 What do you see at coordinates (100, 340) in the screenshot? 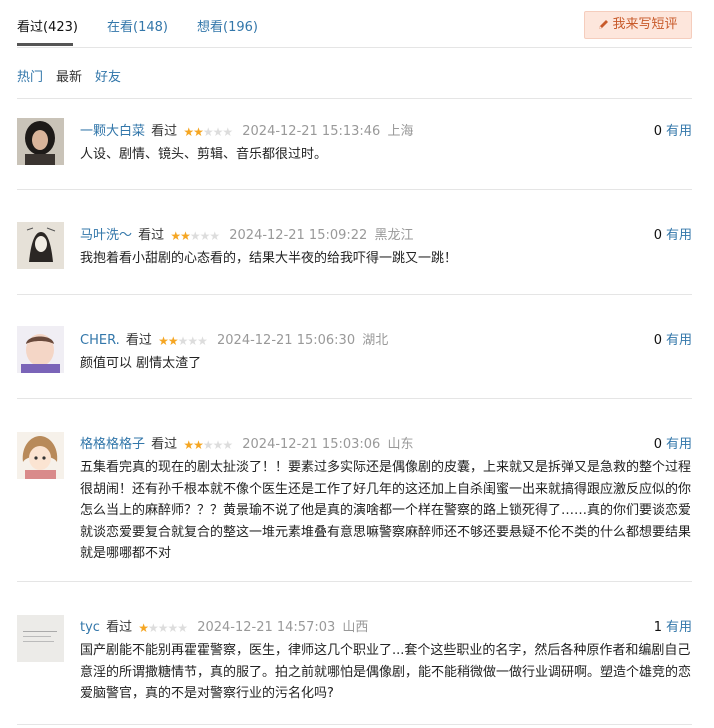
I see `username-link: CHER.` at bounding box center [100, 340].